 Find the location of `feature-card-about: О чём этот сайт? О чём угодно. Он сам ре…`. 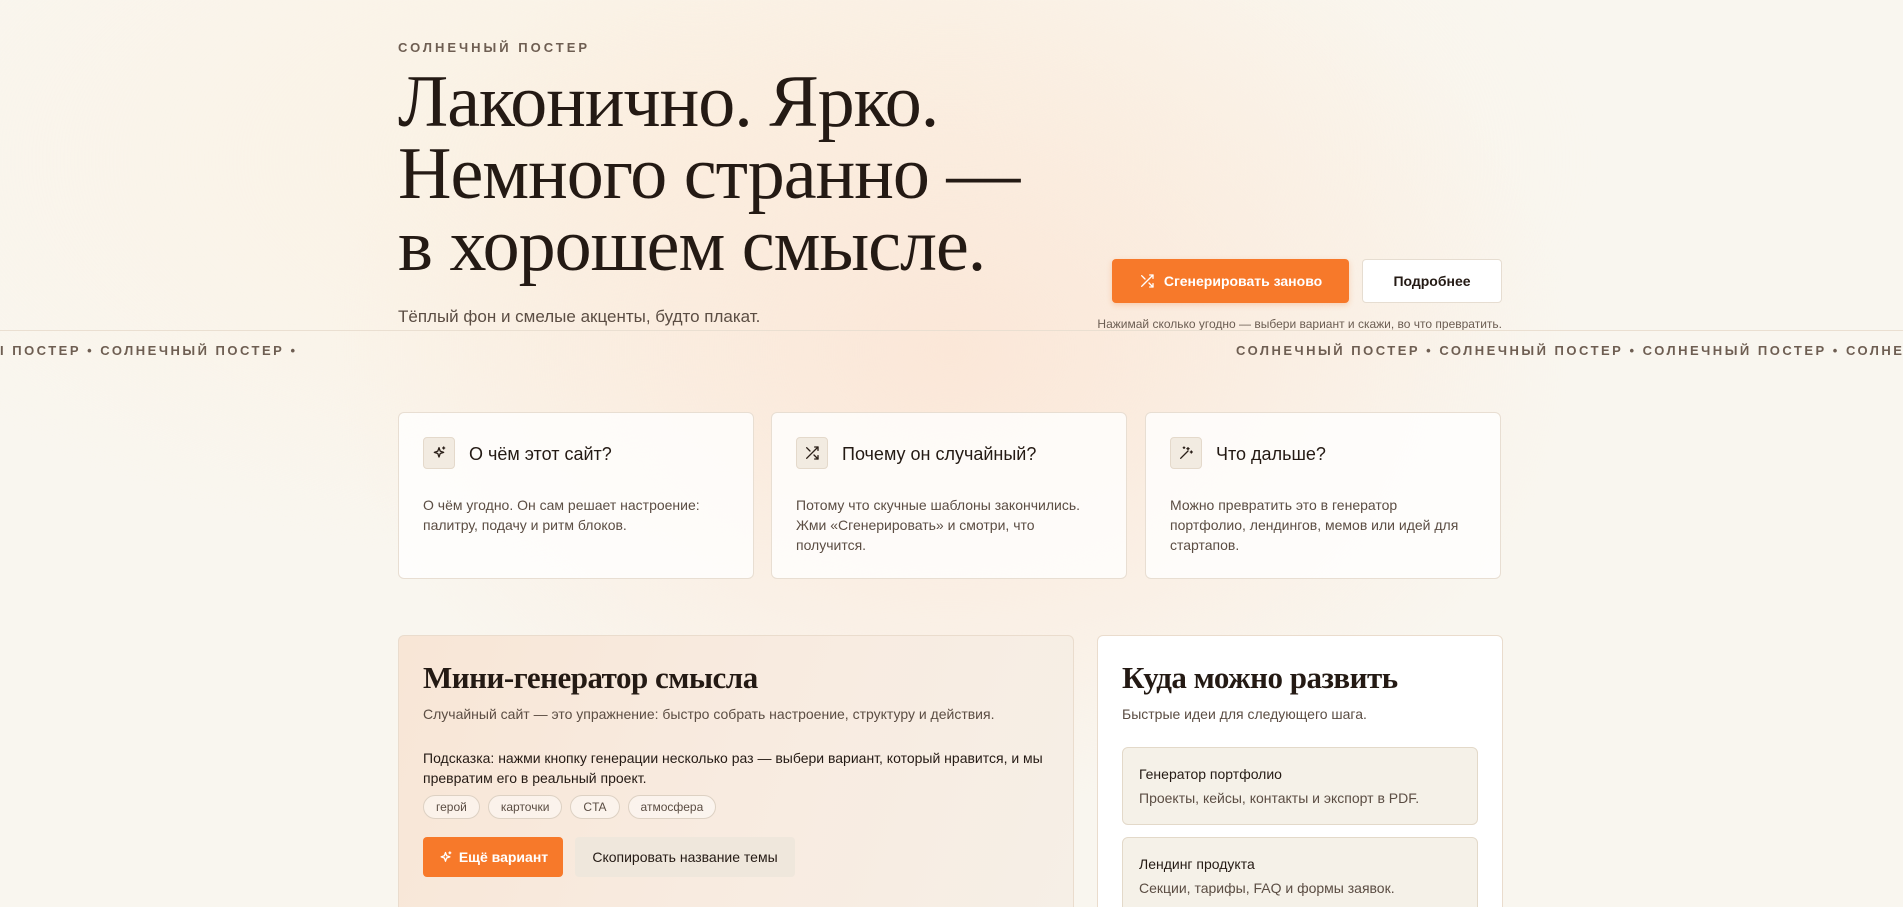

feature-card-about: О чём этот сайт? О чём угодно. Он сам ре… is located at coordinates (576, 495).